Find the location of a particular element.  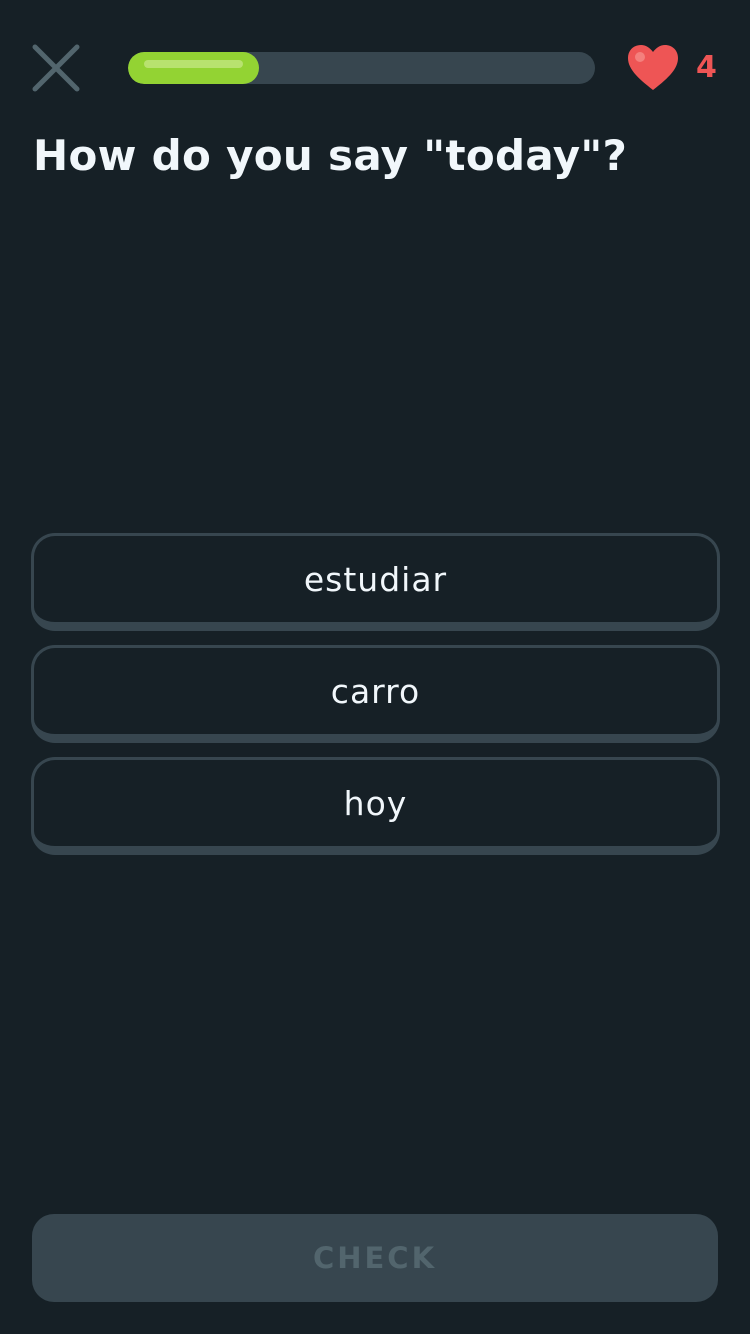

lesson-progress-bar is located at coordinates (361, 68).